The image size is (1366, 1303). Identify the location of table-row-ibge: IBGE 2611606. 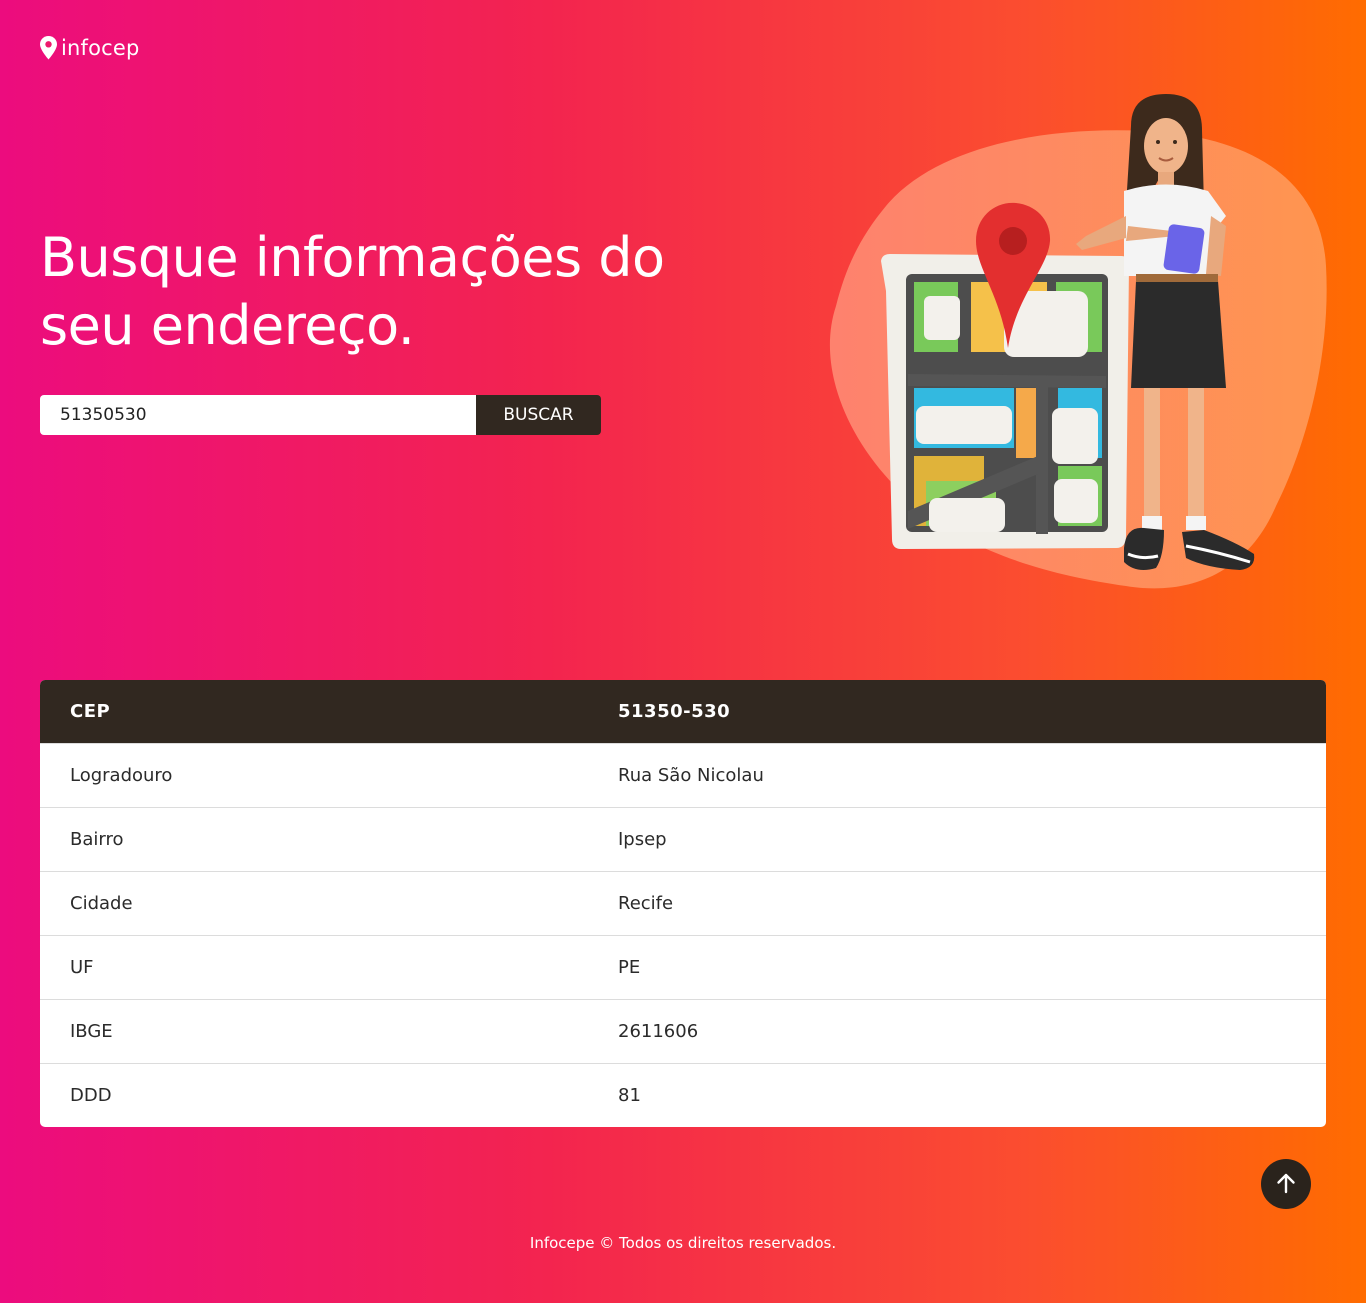
(683, 1031).